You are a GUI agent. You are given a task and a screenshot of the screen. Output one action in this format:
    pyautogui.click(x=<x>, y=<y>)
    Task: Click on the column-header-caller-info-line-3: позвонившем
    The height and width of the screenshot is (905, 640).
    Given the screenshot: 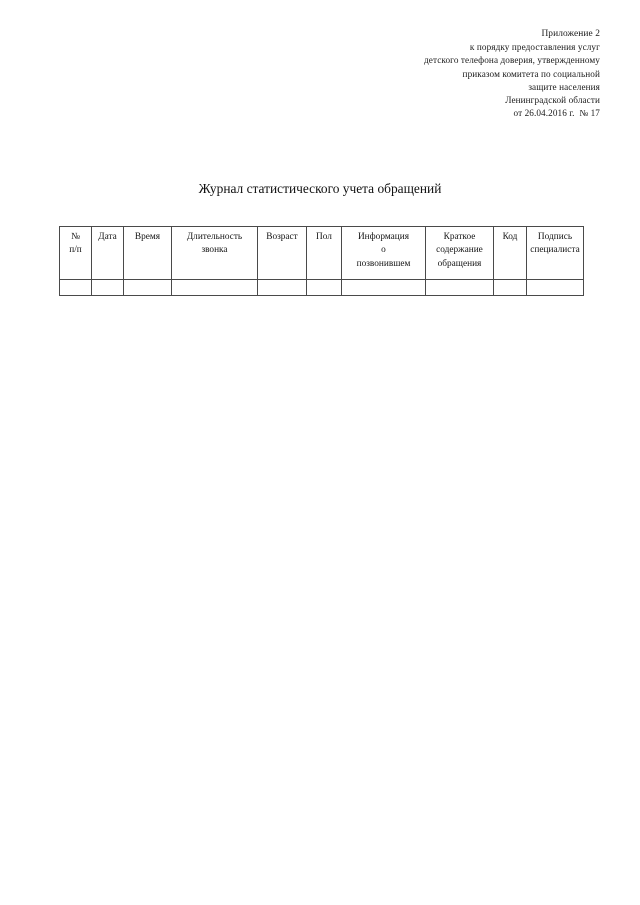 What is the action you would take?
    pyautogui.click(x=383, y=263)
    